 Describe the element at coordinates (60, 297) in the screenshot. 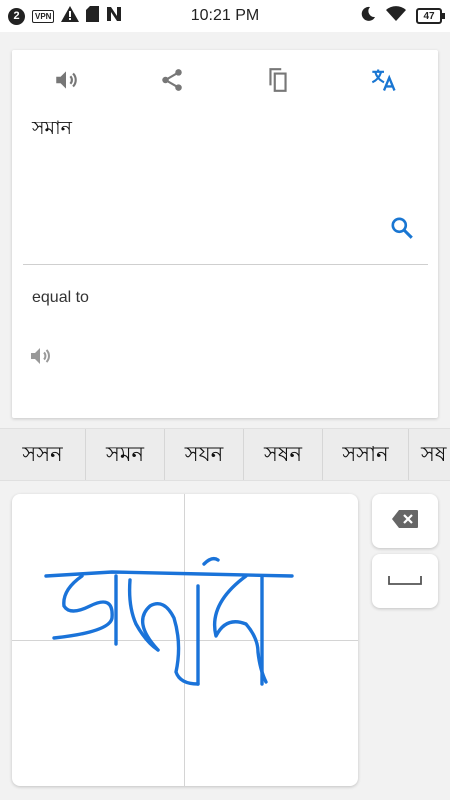

I see `translation-result: equal to` at that location.